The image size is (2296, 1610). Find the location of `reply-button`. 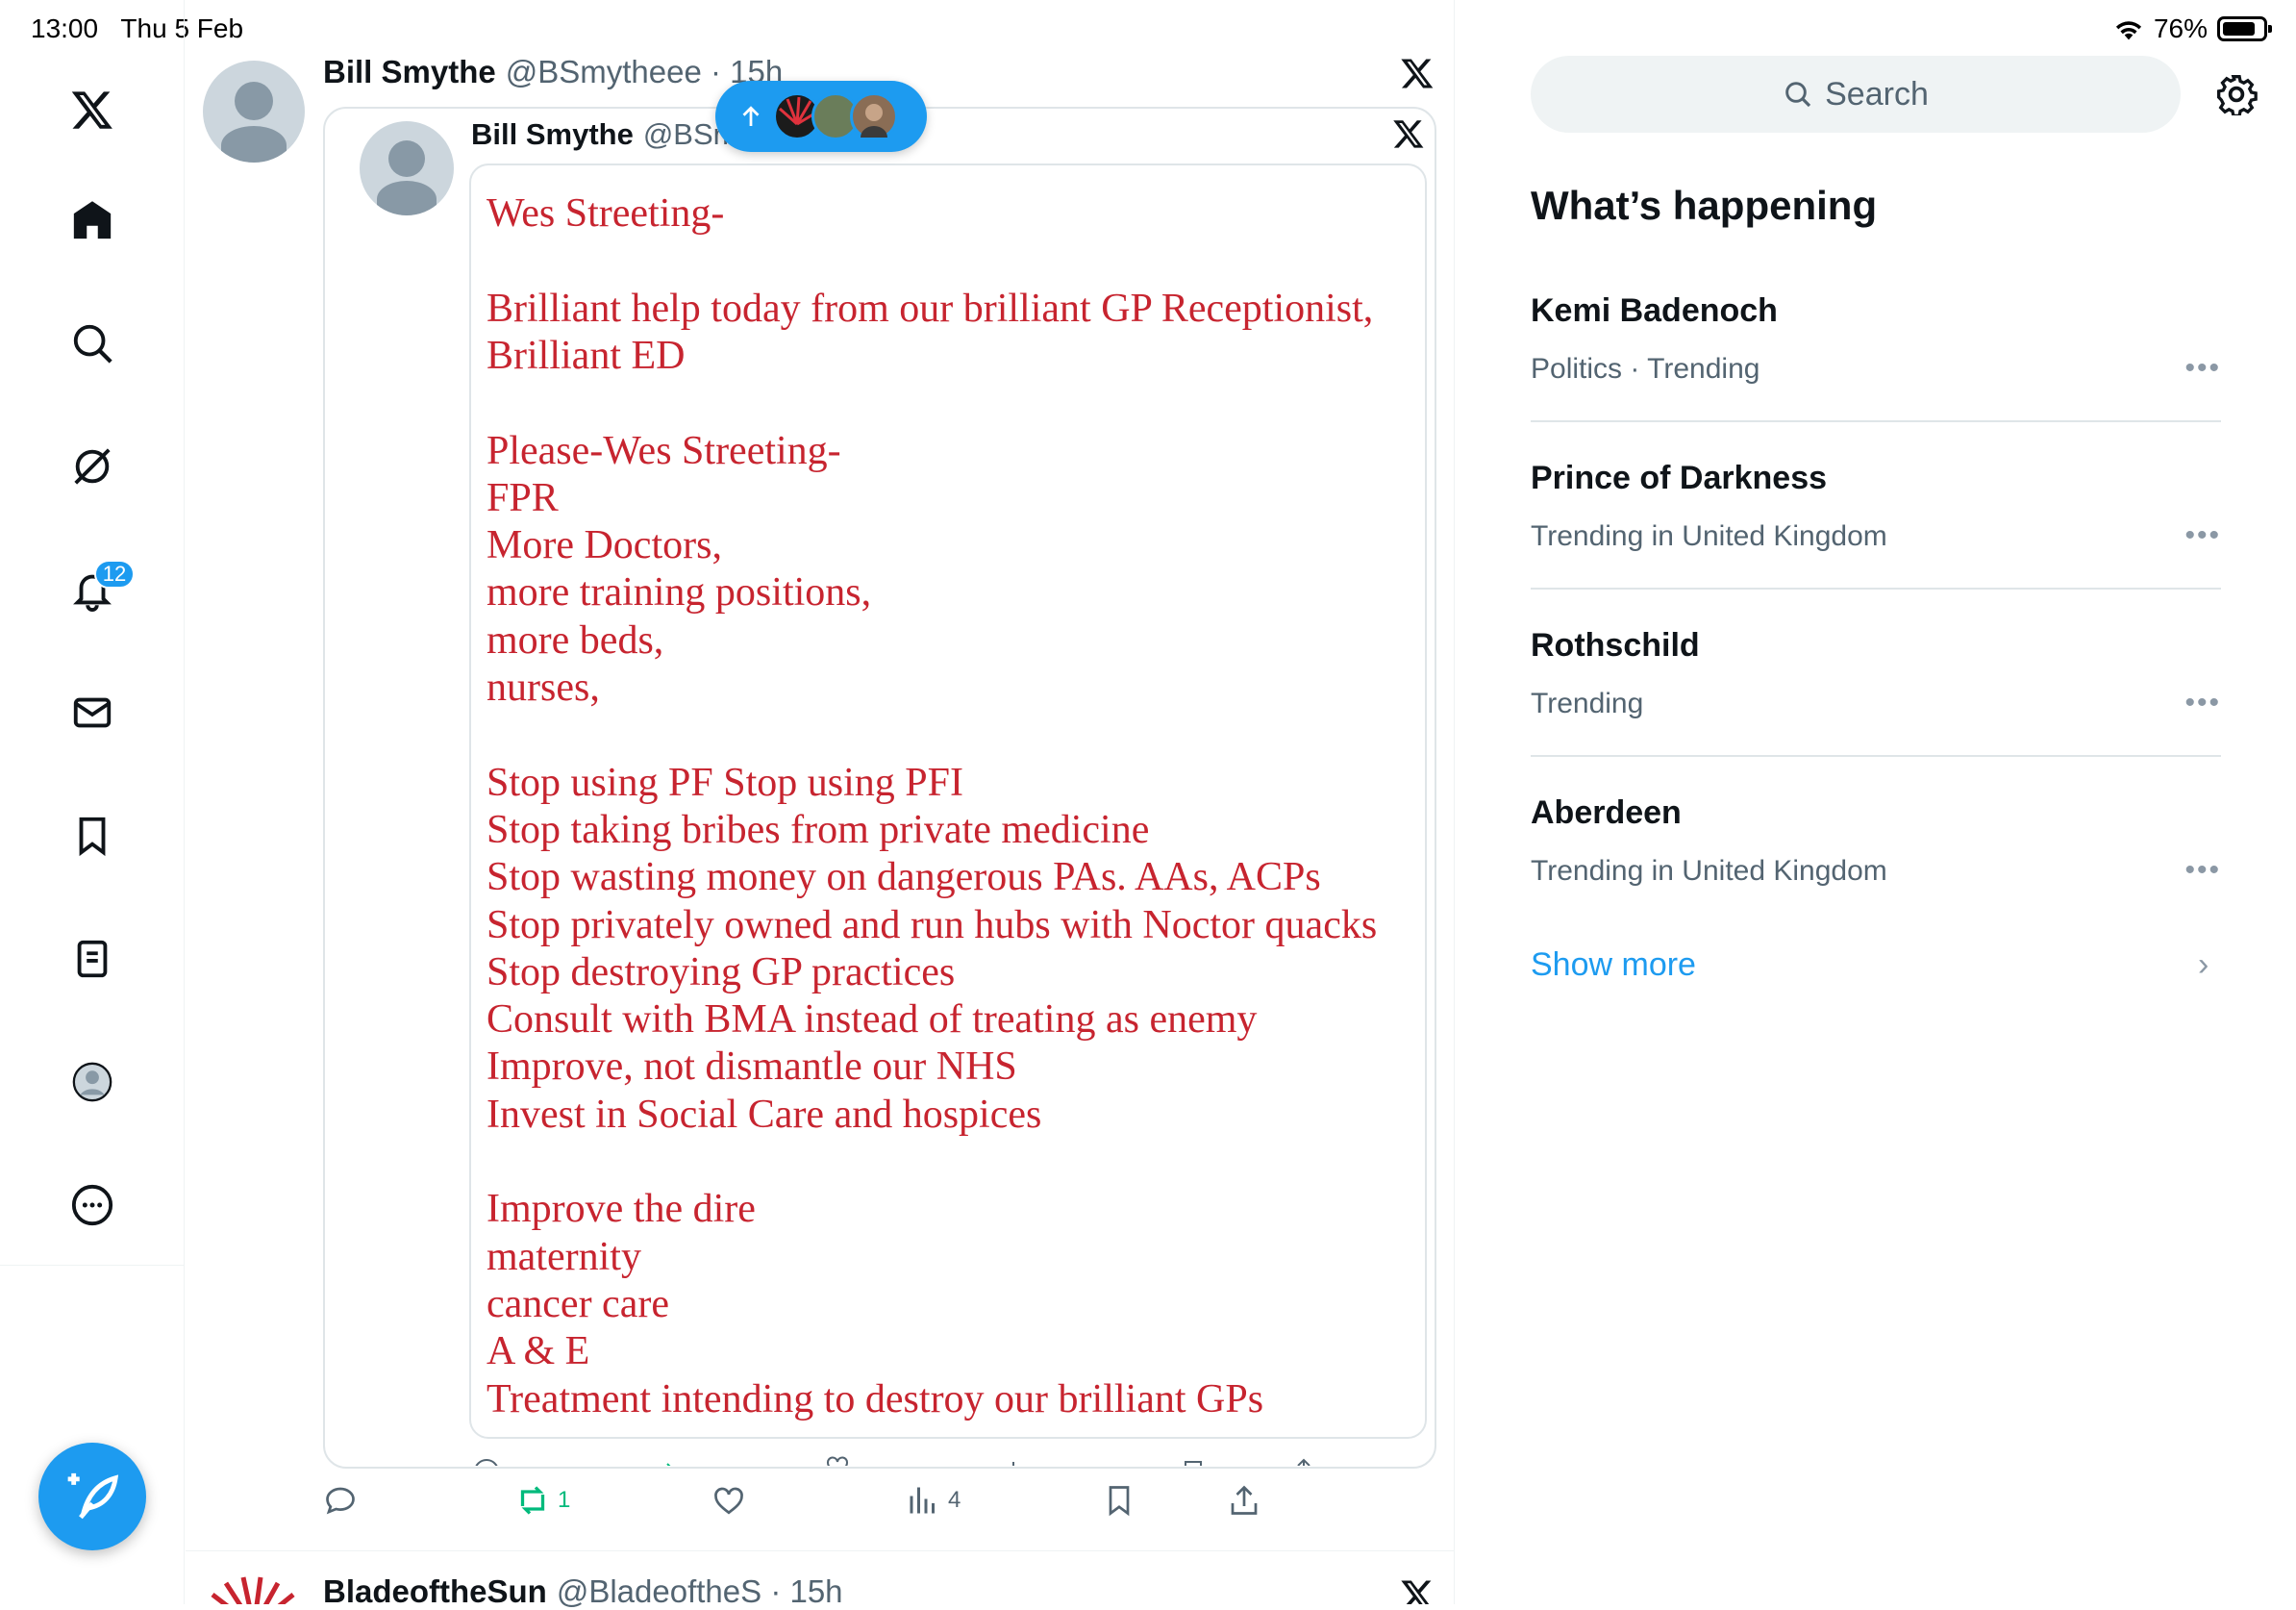

reply-button is located at coordinates (344, 1500).